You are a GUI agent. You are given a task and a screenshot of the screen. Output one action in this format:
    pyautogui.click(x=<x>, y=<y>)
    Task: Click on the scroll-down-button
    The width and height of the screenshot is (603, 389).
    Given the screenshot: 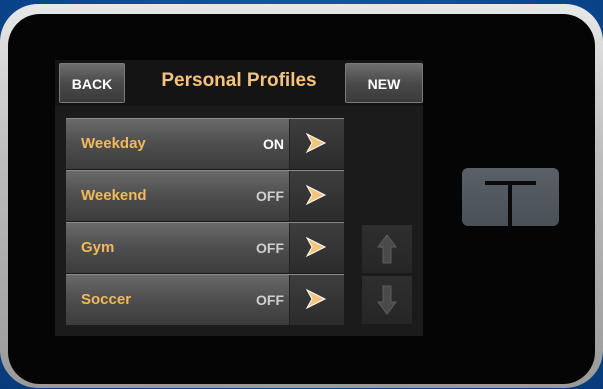 What is the action you would take?
    pyautogui.click(x=387, y=300)
    